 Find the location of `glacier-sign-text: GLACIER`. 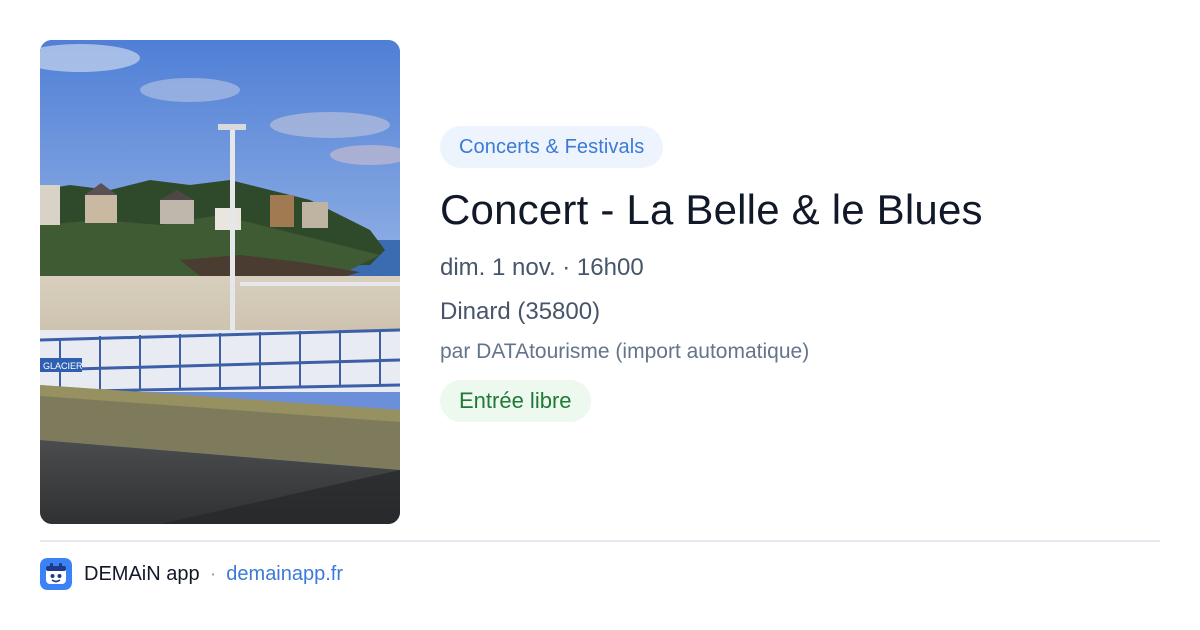

glacier-sign-text: GLACIER is located at coordinates (63, 366).